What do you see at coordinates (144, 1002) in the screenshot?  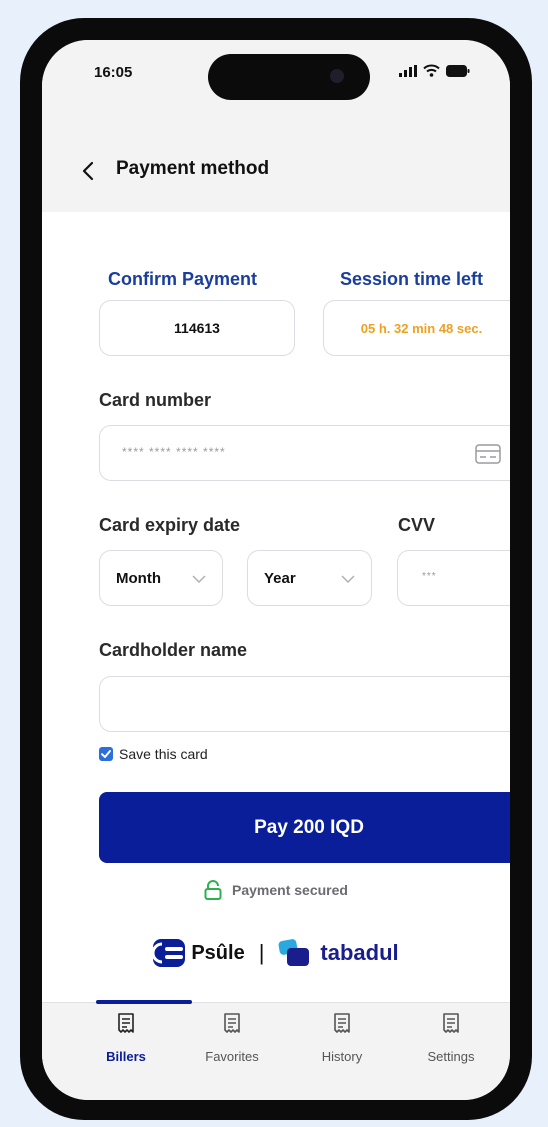 I see `active-tab-indicator` at bounding box center [144, 1002].